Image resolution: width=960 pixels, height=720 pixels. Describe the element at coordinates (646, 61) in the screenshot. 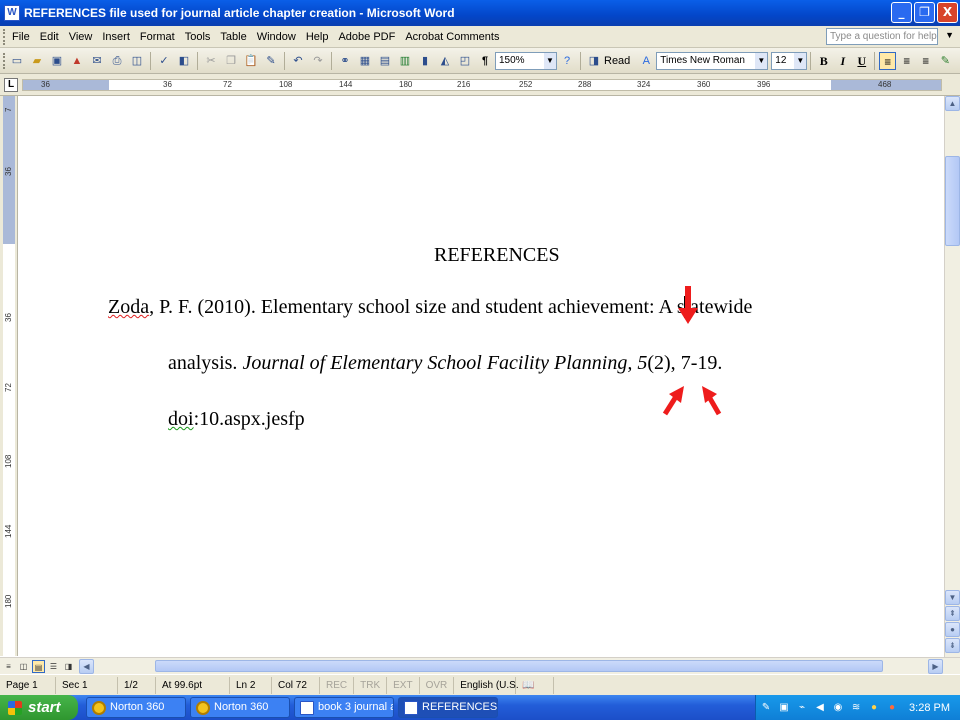

I see `styles-icon: A` at that location.